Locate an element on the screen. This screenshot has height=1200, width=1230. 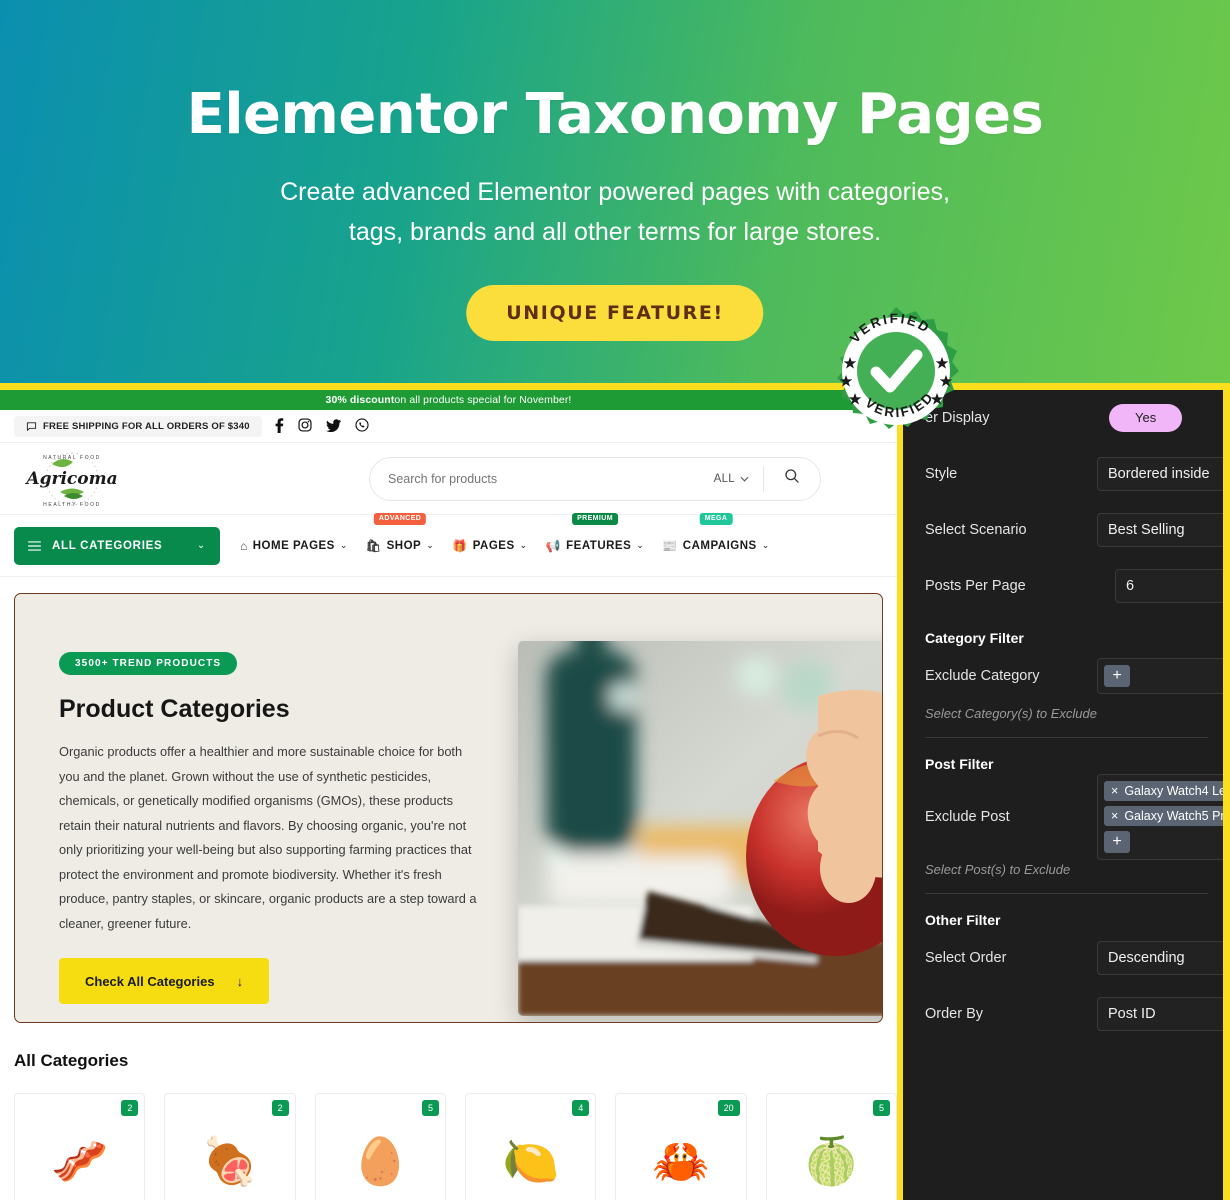
instagram-icon is located at coordinates (305, 426).